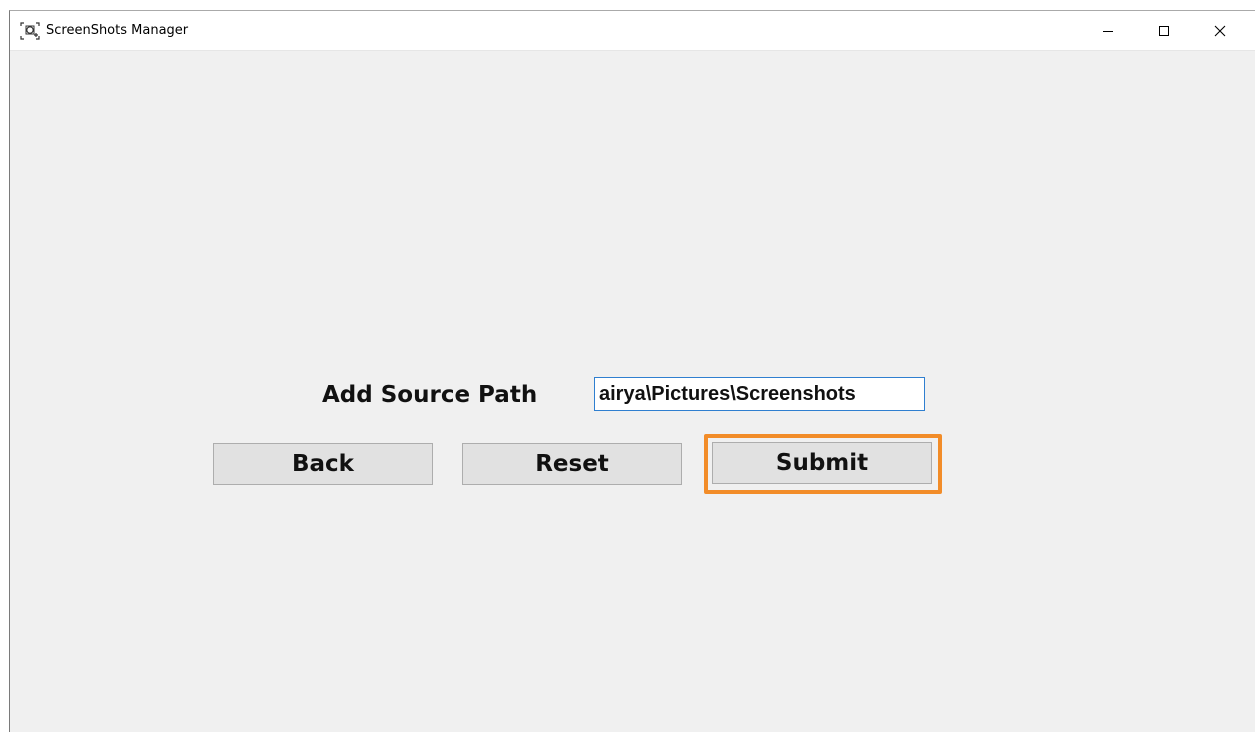 Image resolution: width=1255 pixels, height=732 pixels. I want to click on minimize-icon, so click(1108, 31).